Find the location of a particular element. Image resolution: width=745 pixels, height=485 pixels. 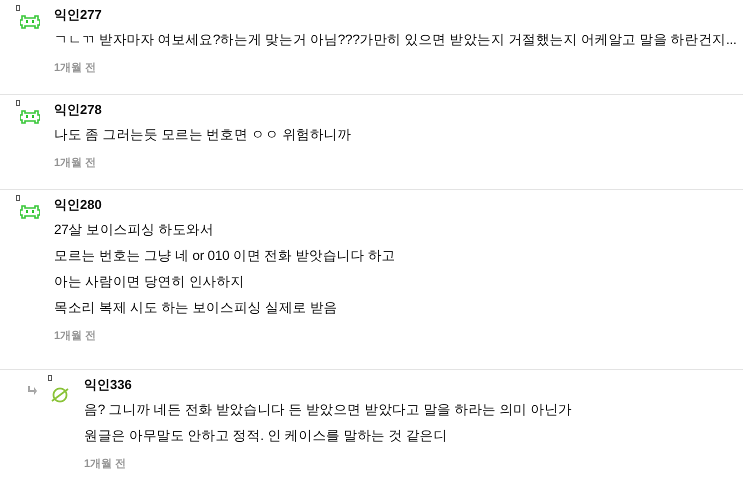

planet-icon is located at coordinates (60, 395).